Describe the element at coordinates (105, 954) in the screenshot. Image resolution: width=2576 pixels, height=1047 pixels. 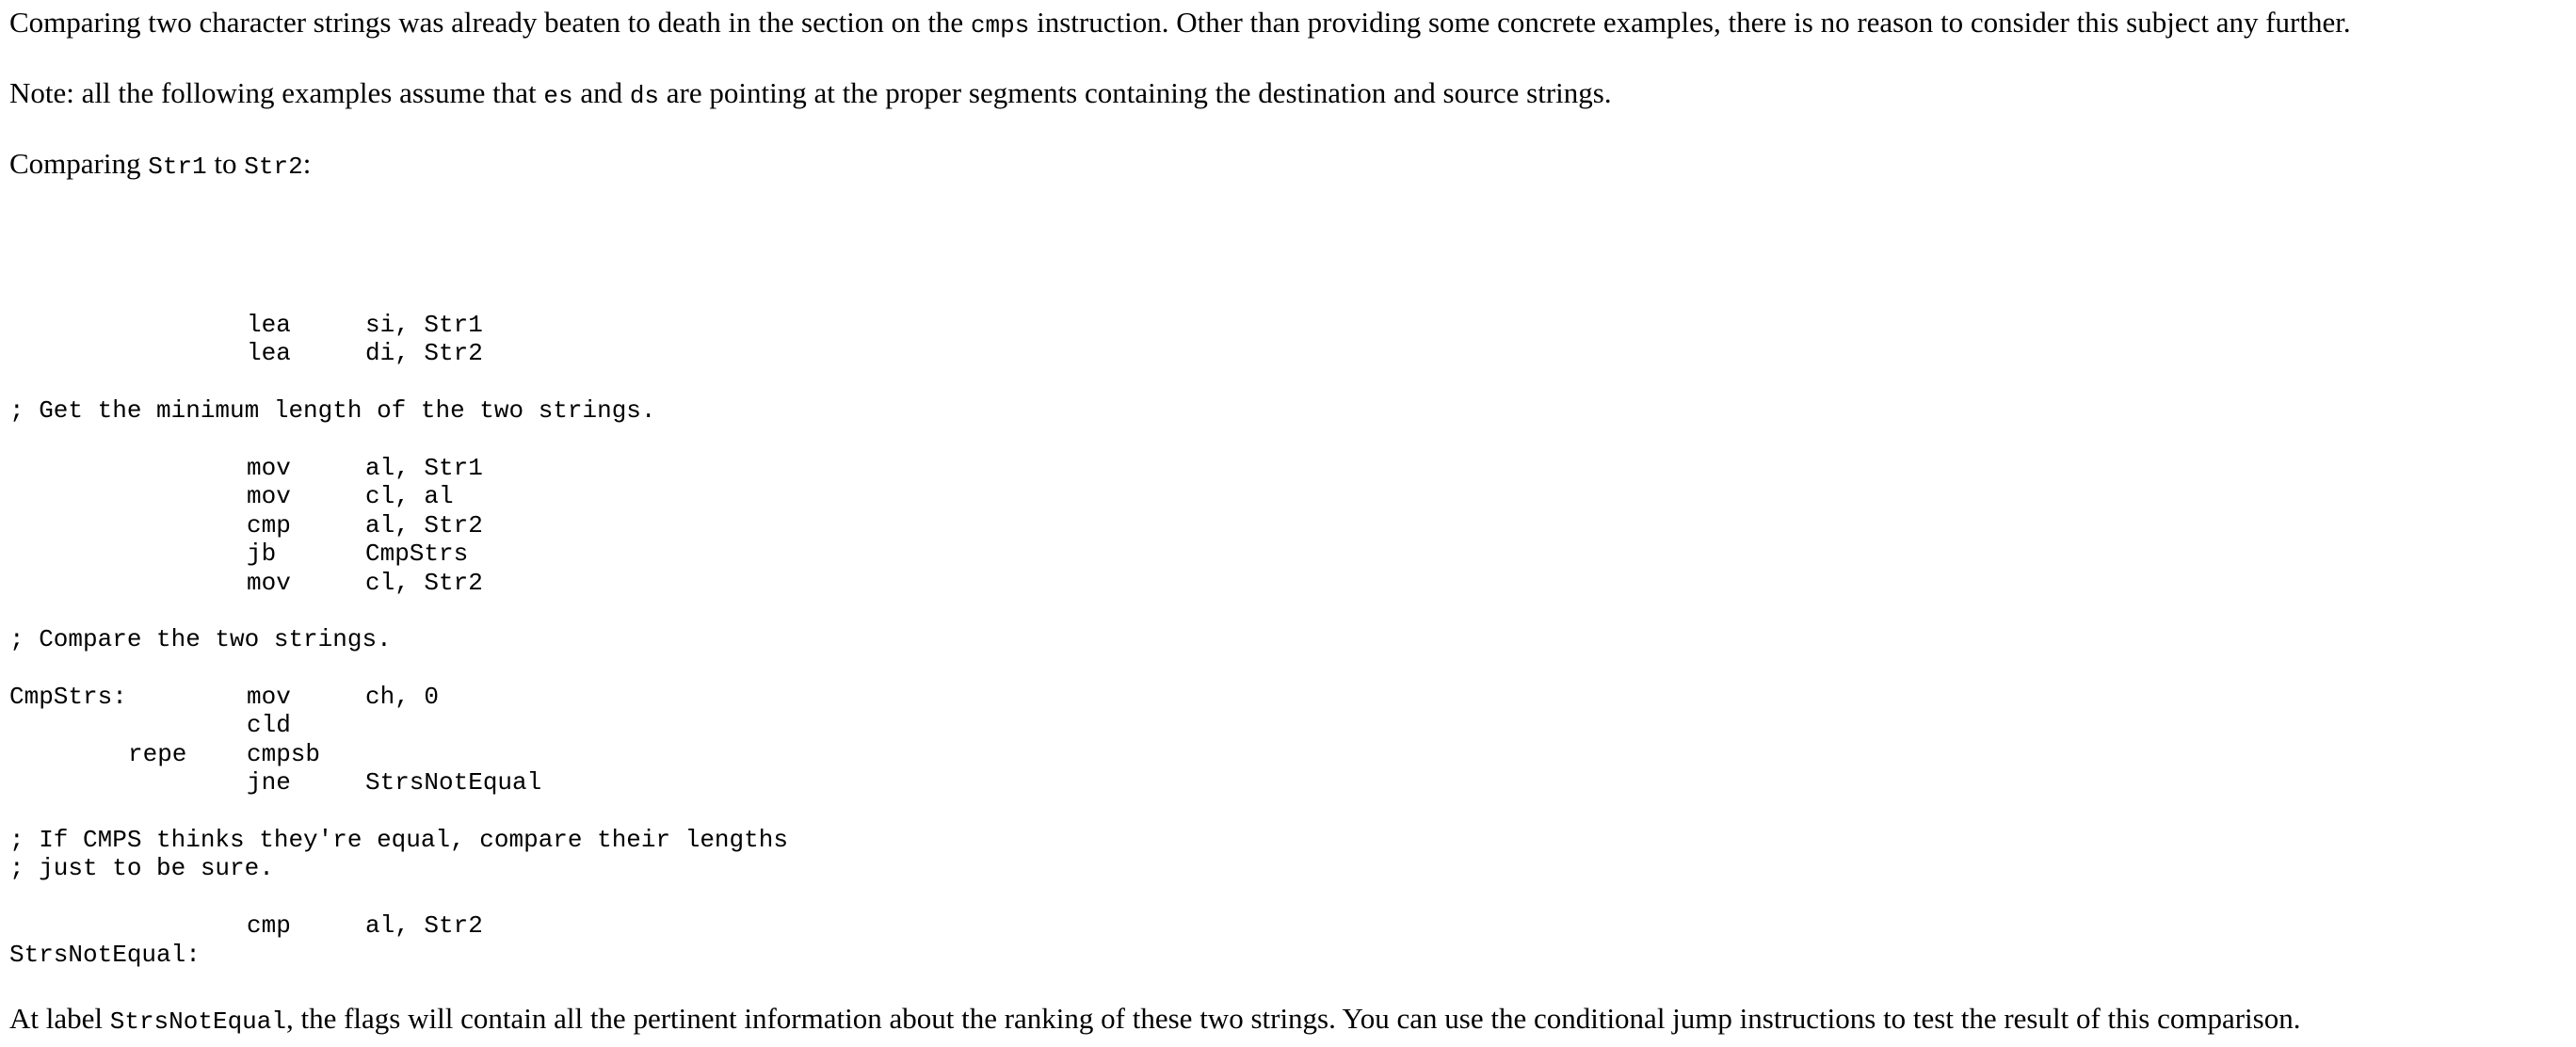
I see `code-label: StrsNotEqual:` at that location.